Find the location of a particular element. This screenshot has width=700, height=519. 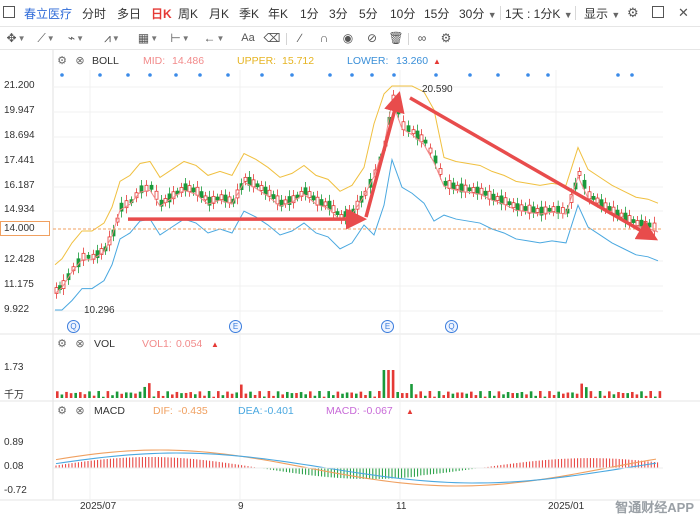

macd-title: MACD is located at coordinates (109, 411).